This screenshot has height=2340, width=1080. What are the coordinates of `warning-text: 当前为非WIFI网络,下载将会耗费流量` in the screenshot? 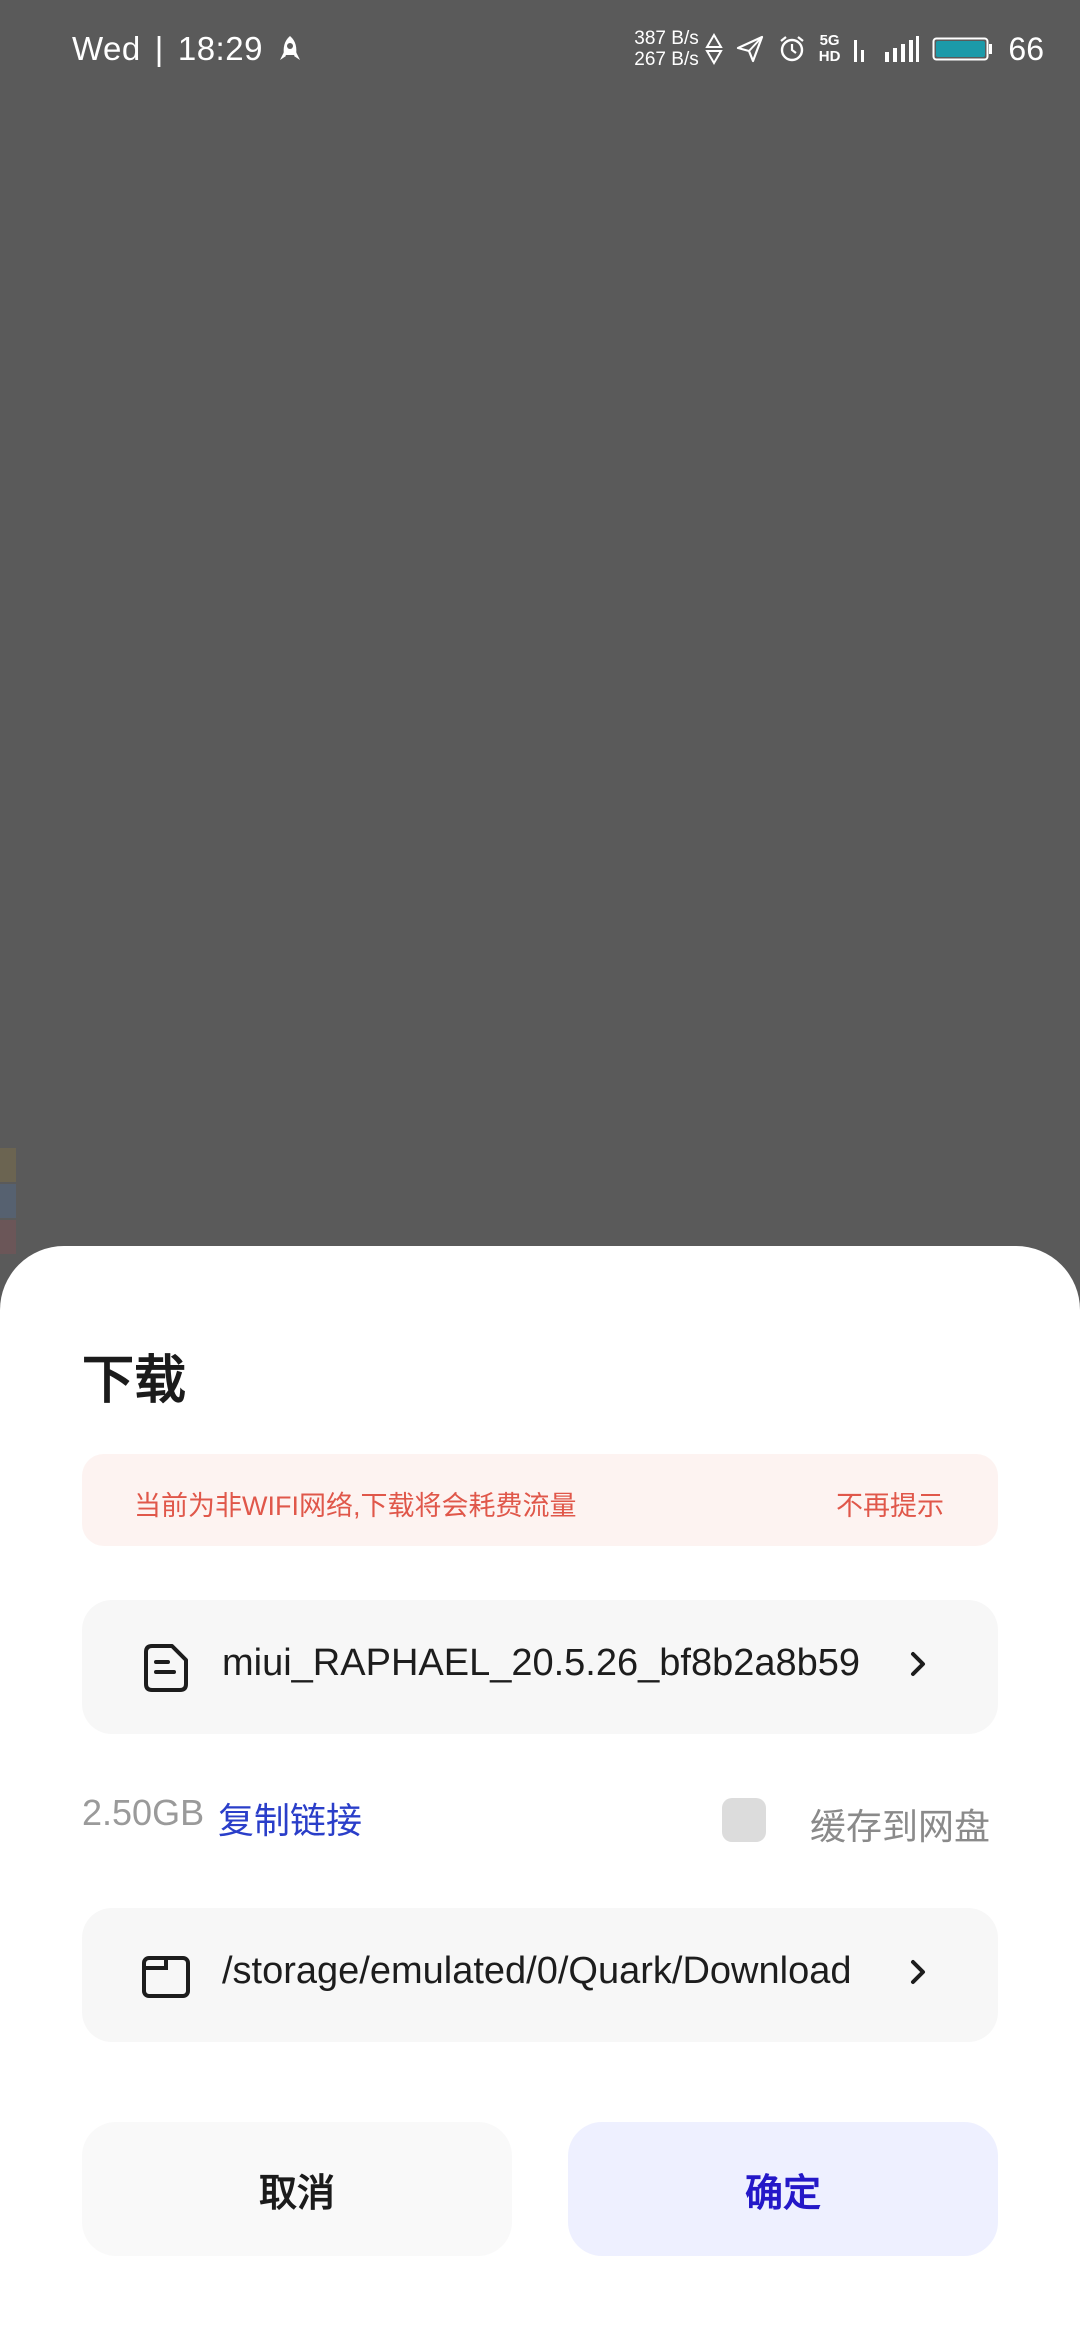 It's located at (355, 1506).